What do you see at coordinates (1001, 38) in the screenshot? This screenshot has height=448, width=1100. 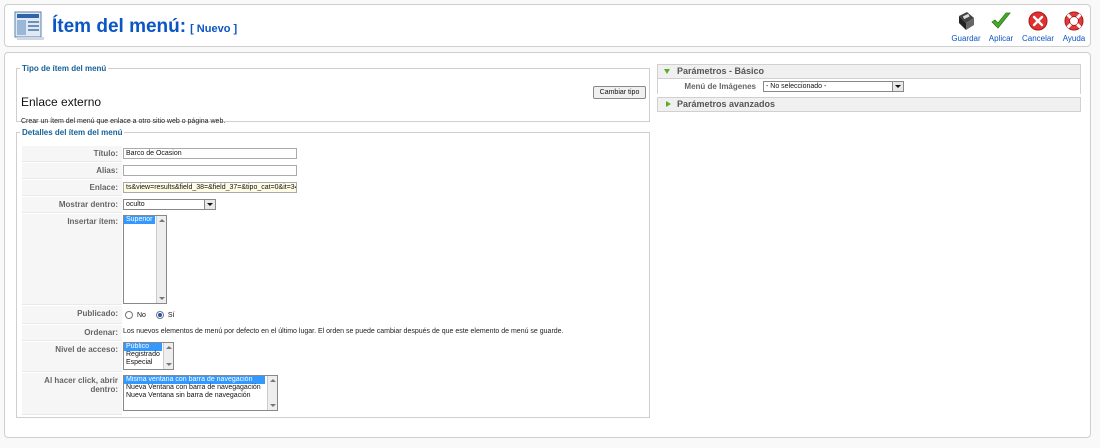 I see `apply-label: Aplicar` at bounding box center [1001, 38].